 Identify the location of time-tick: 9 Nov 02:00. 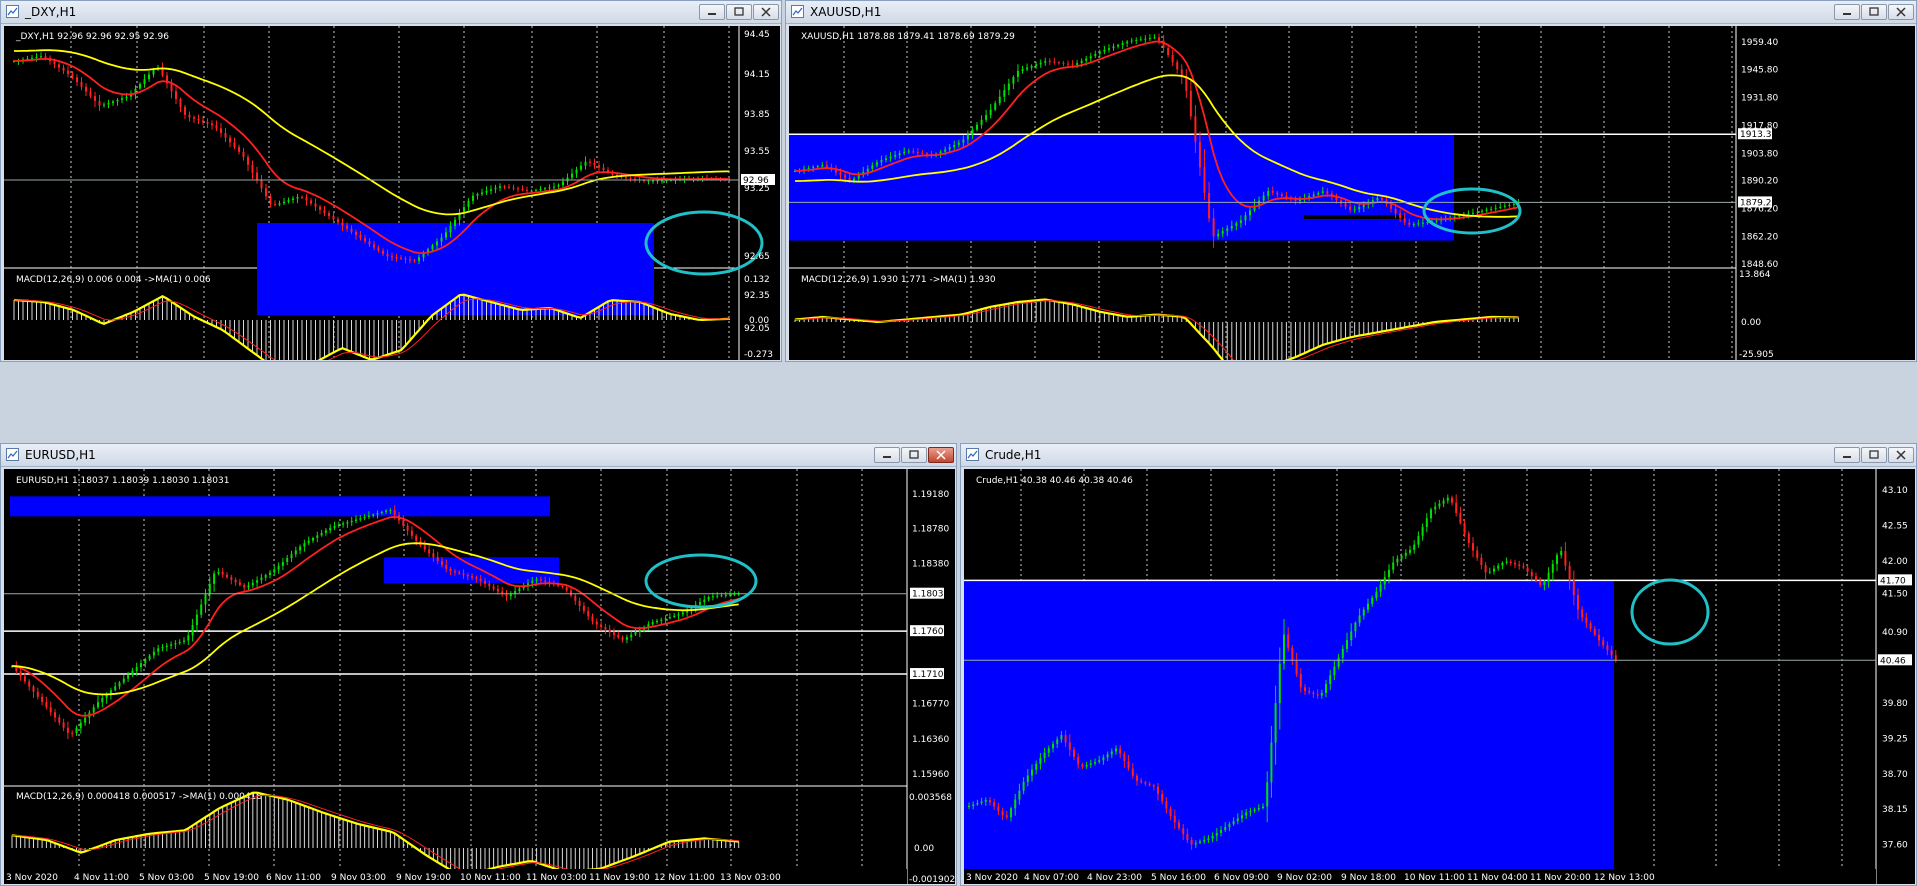
(1304, 878).